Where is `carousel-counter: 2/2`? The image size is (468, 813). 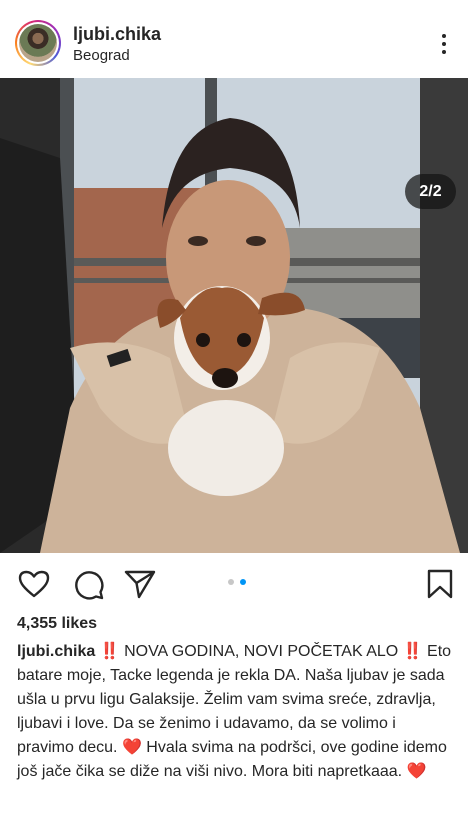 carousel-counter: 2/2 is located at coordinates (430, 191).